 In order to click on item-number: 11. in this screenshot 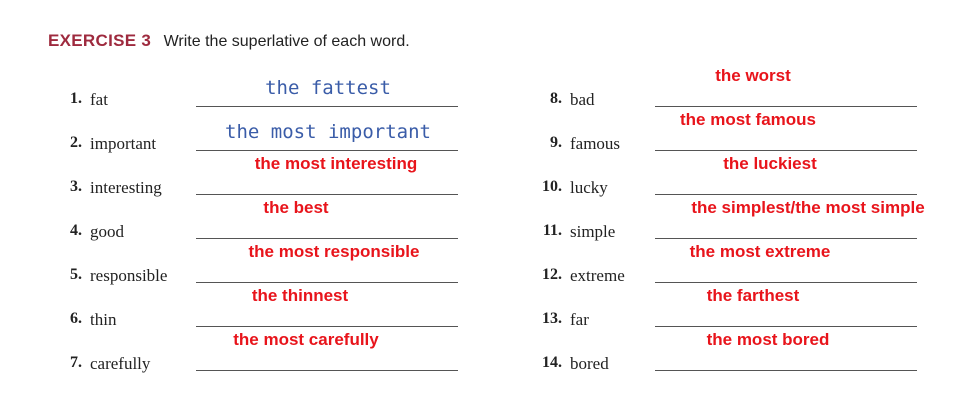, I will do `click(552, 230)`.